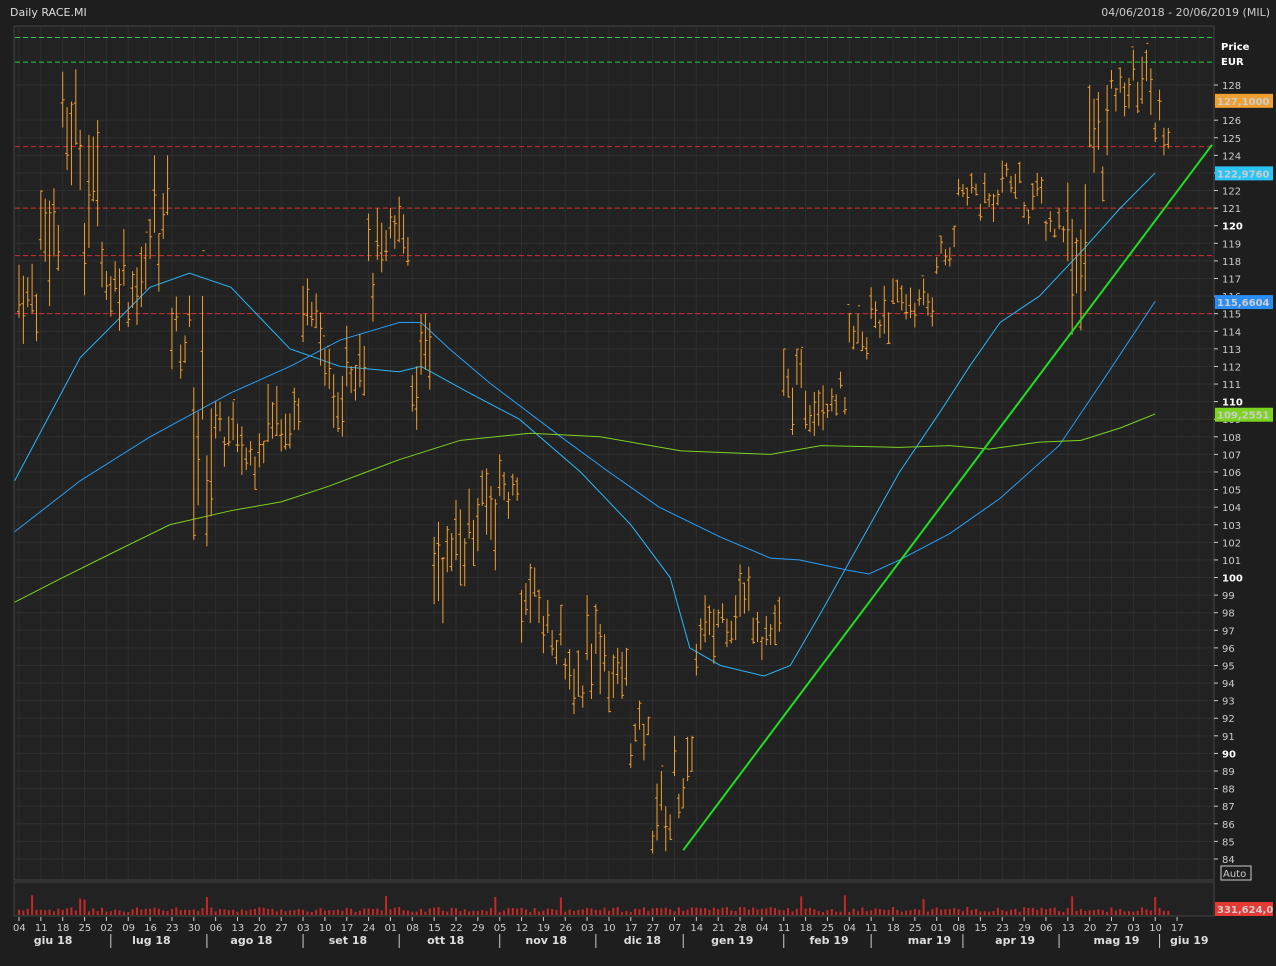 The width and height of the screenshot is (1276, 966). What do you see at coordinates (718, 928) in the screenshot?
I see `x-tick-label: 21` at bounding box center [718, 928].